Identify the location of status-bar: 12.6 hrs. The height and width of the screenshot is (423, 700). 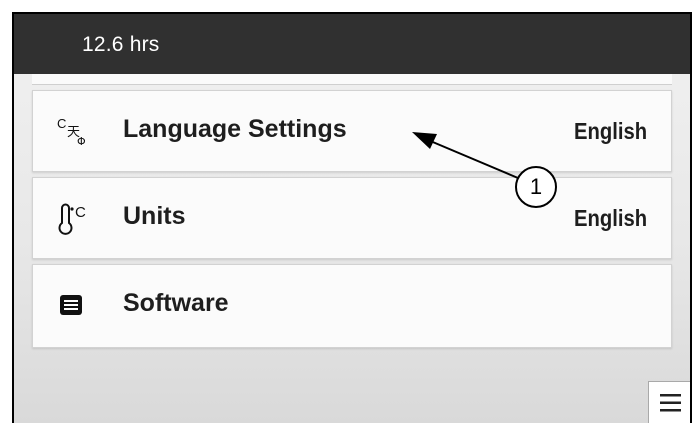
(352, 44).